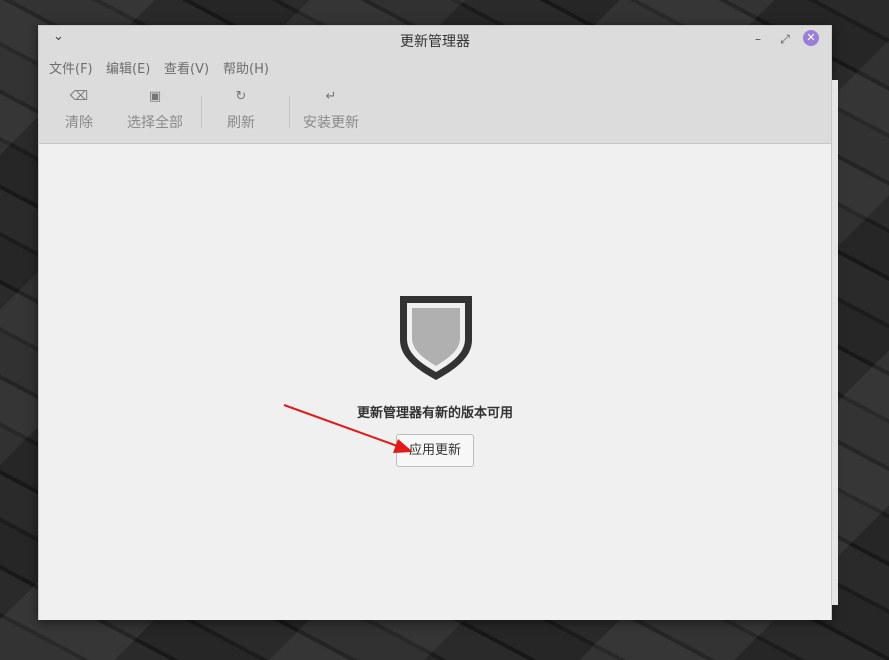  Describe the element at coordinates (348, 428) in the screenshot. I see `annotation-arrow` at that location.